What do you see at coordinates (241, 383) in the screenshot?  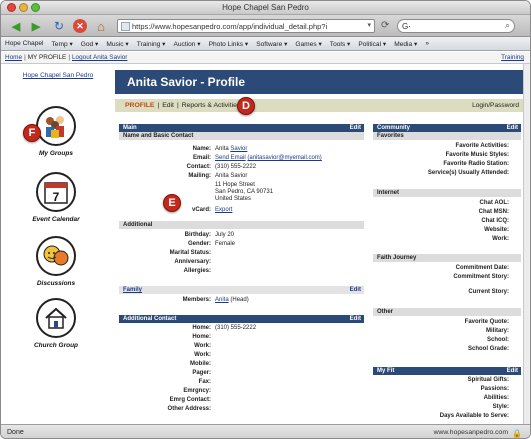 I see `contact-detail-row: Fax:` at bounding box center [241, 383].